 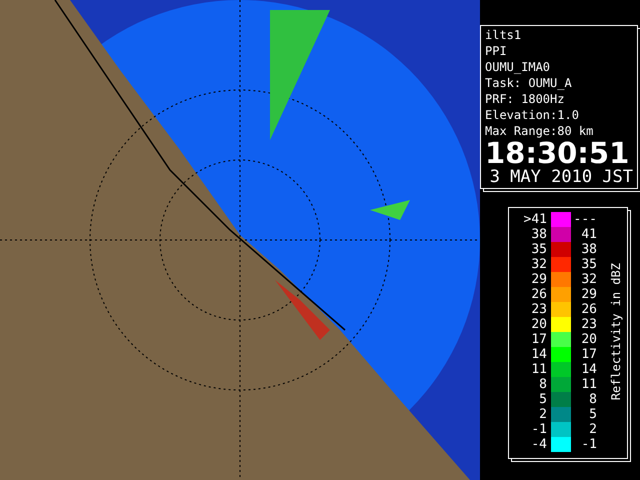 I want to click on legend-title: Reflectivity in dBZ, so click(x=616, y=332).